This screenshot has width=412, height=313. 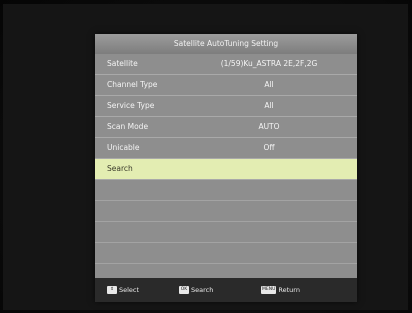 What do you see at coordinates (184, 290) in the screenshot?
I see `ok-key-icon: OK` at bounding box center [184, 290].